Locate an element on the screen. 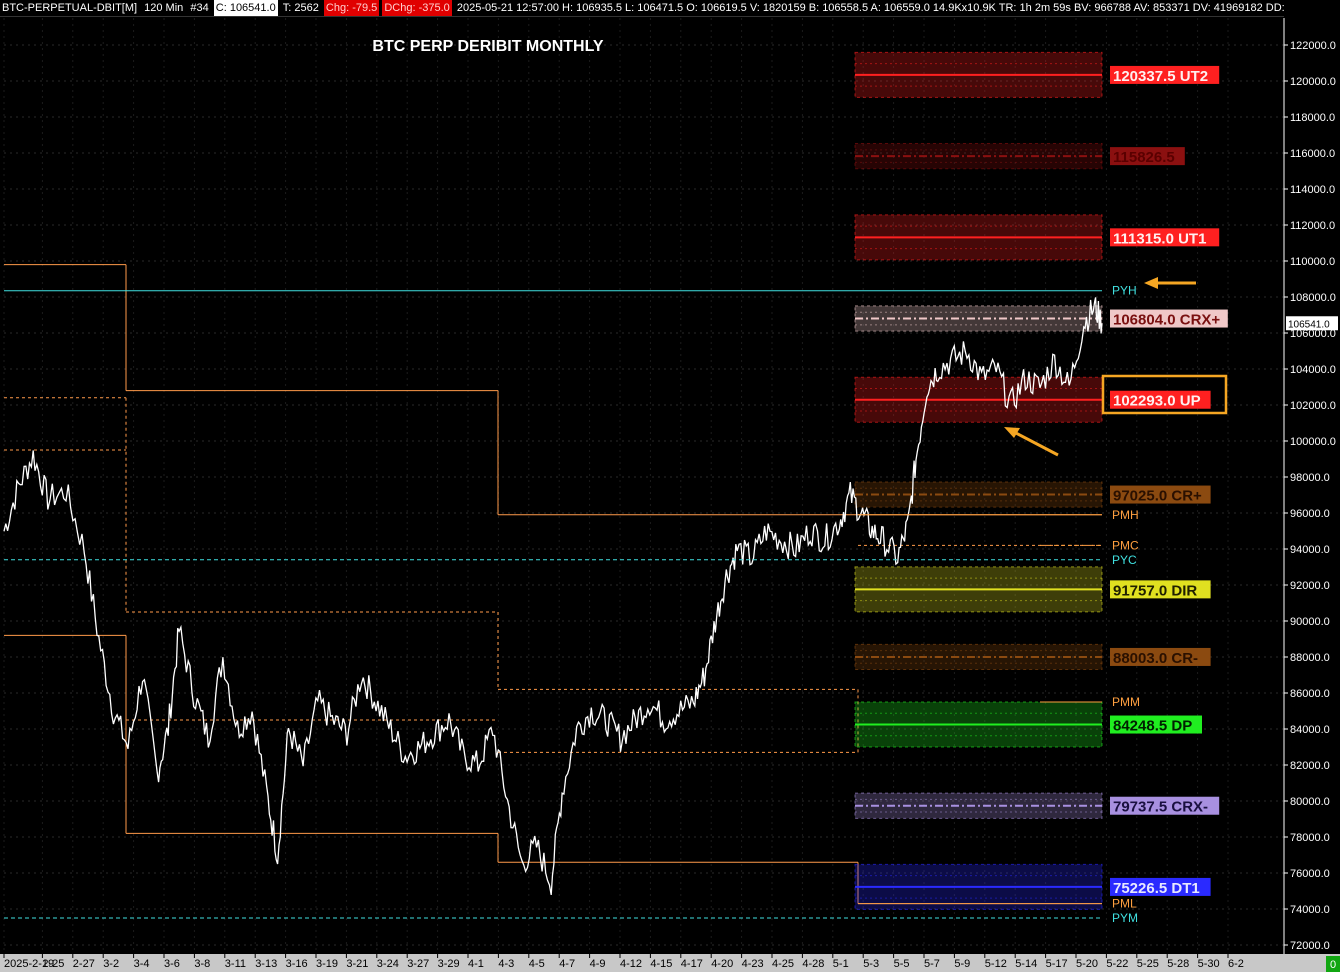  x-tick-label: 6-2 is located at coordinates (1236, 964).